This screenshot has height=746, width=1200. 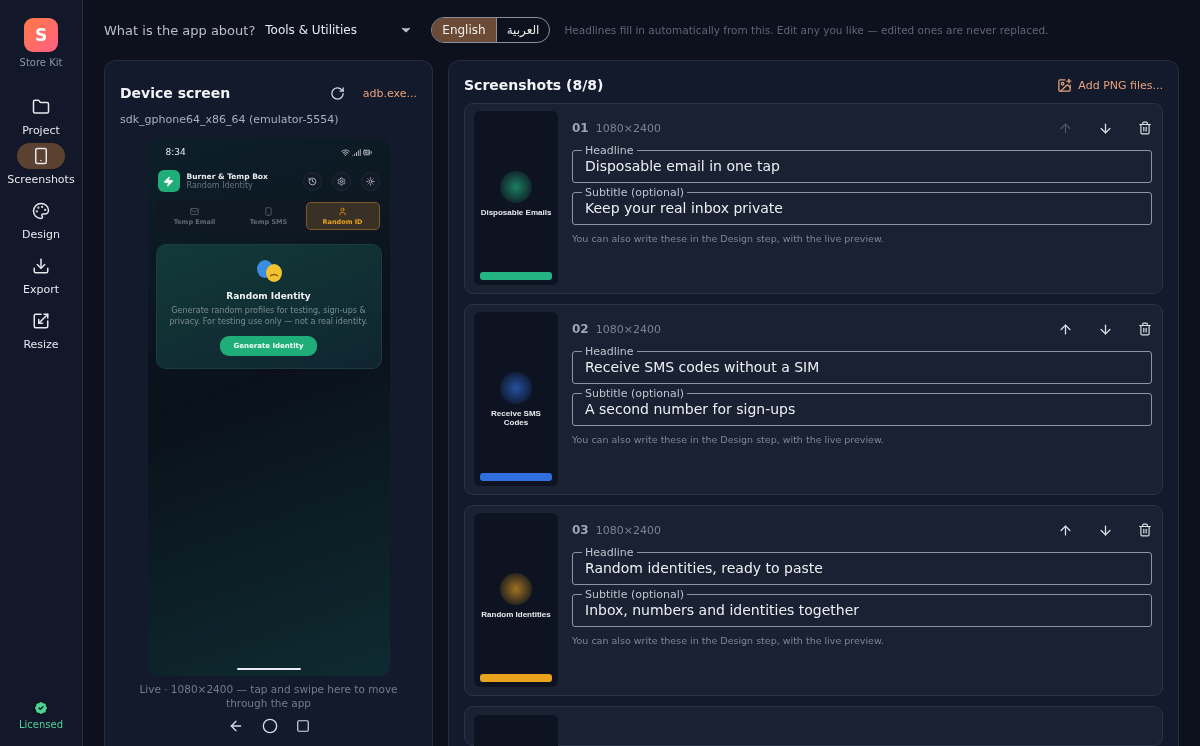 What do you see at coordinates (176, 93) in the screenshot?
I see `panel-title: Device screen` at bounding box center [176, 93].